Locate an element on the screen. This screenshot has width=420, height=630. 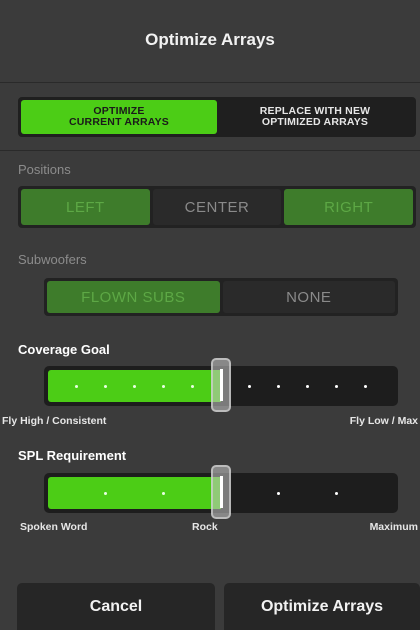
spl-mid-label: Rock is located at coordinates (205, 527).